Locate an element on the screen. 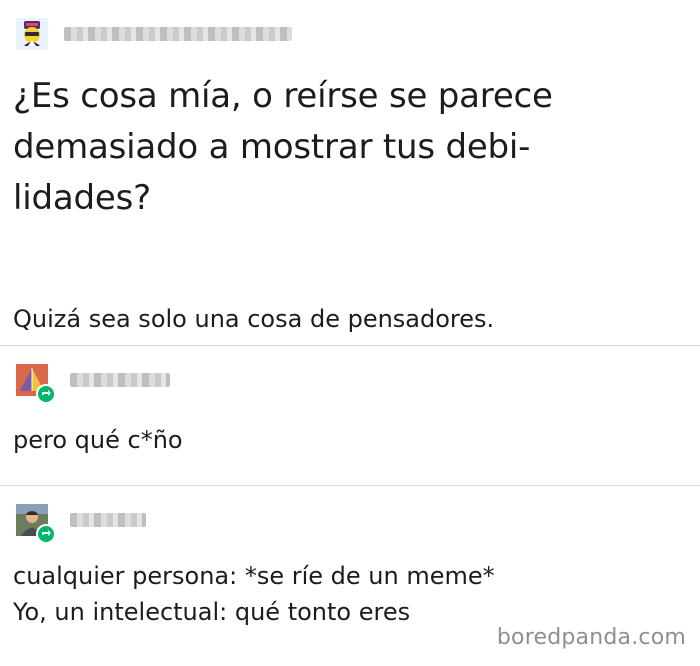 This screenshot has height=666, width=700. post-subtitle: Quizá sea solo una cosa de pensadores. is located at coordinates (254, 319).